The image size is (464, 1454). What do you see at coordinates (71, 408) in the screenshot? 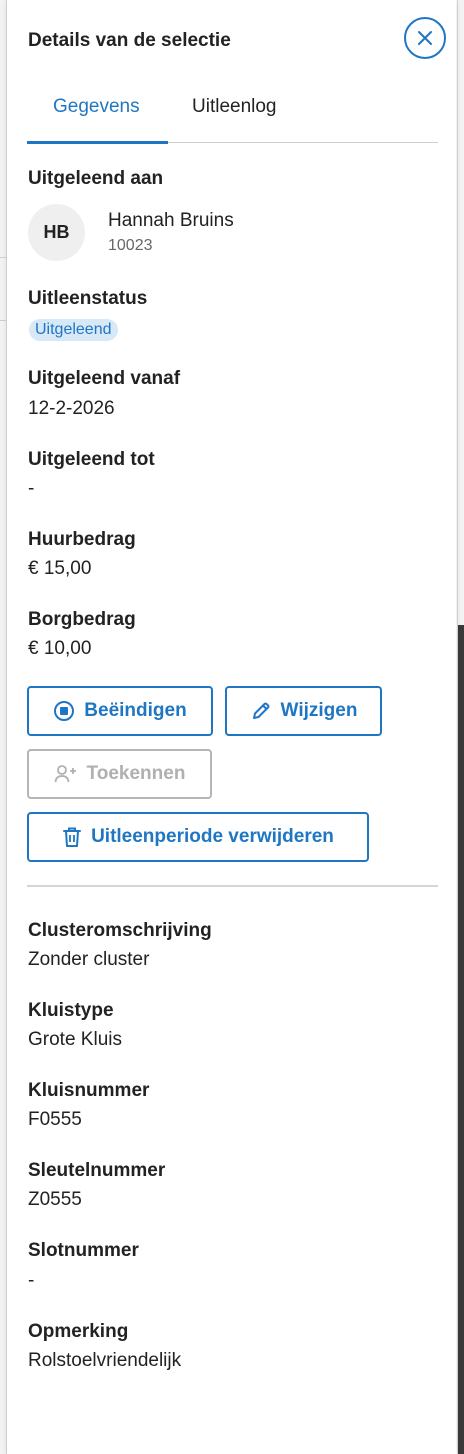
I see `loan-from-value: 12-2-2026` at bounding box center [71, 408].